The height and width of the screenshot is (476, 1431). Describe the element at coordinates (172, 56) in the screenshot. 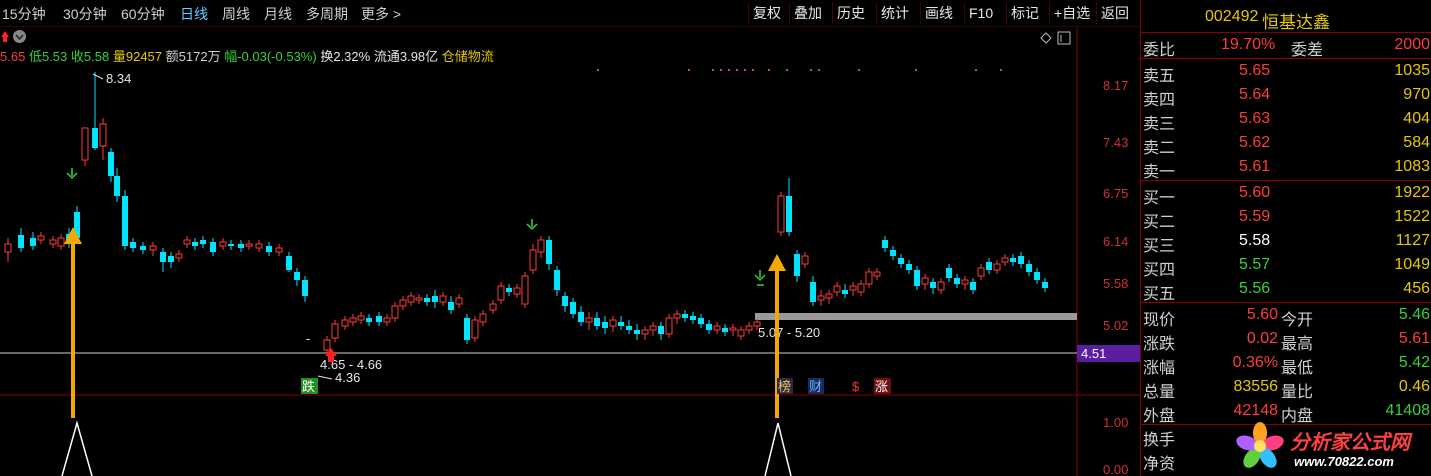

I see `info-amount-label: 额` at that location.